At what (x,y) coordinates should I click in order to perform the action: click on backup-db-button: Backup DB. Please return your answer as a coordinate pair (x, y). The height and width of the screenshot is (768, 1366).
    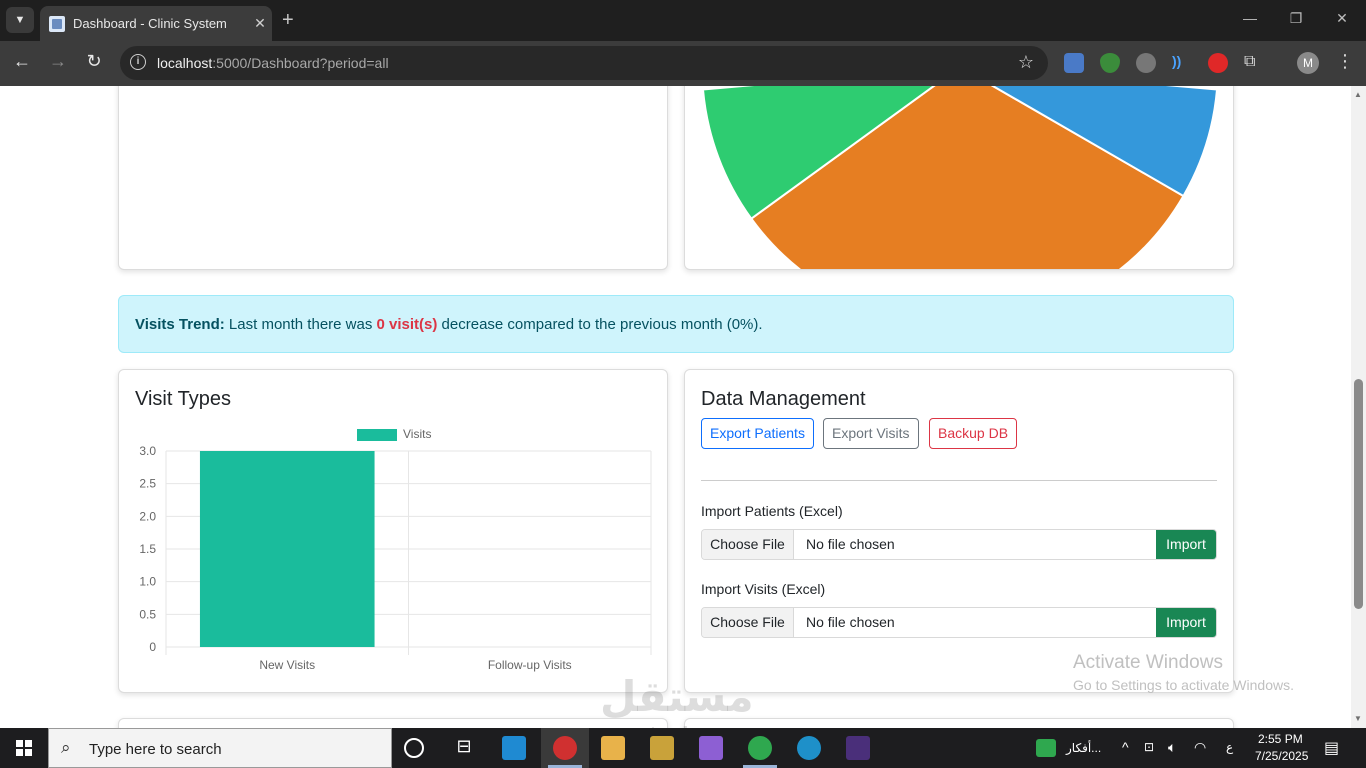
    Looking at the image, I should click on (973, 433).